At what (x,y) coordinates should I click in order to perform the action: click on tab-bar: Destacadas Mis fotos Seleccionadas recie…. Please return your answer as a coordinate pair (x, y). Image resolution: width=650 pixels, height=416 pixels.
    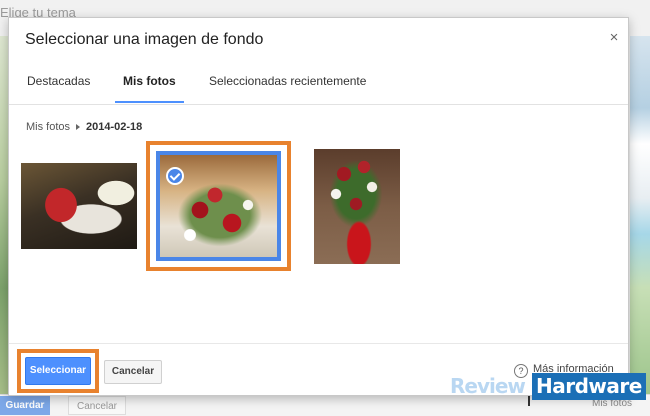
    Looking at the image, I should click on (318, 85).